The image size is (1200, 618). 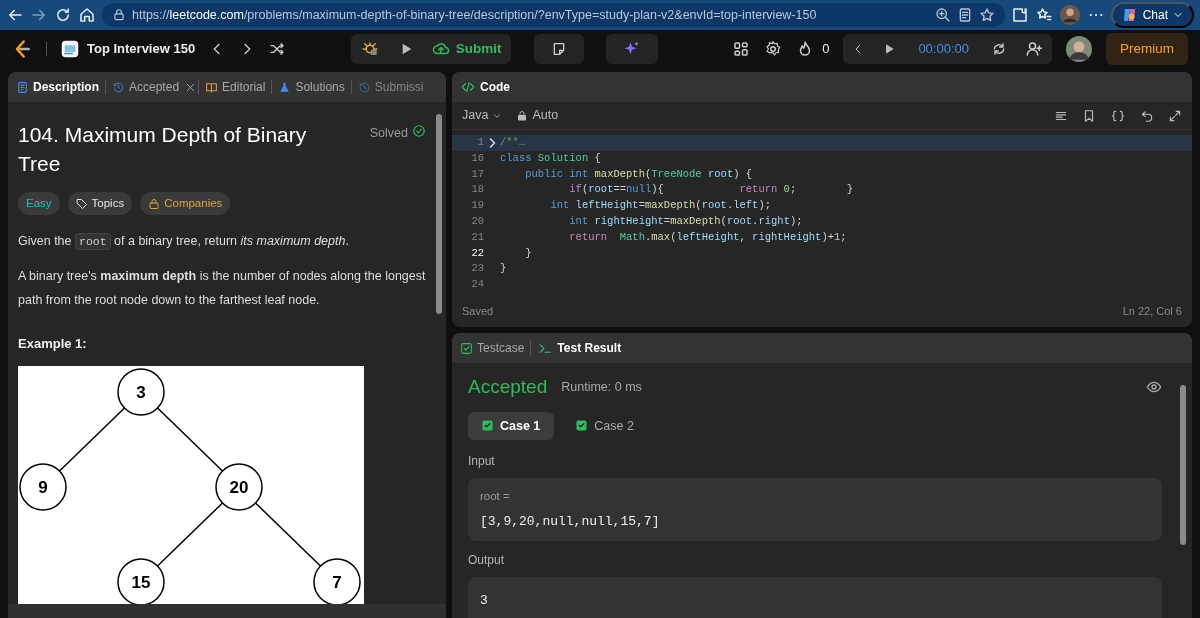 I want to click on terminal-icon, so click(x=545, y=348).